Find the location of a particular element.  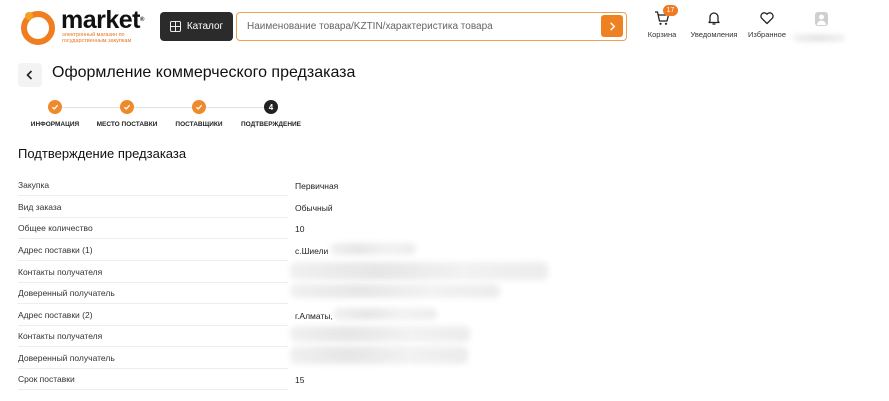

search-bar is located at coordinates (431, 26).